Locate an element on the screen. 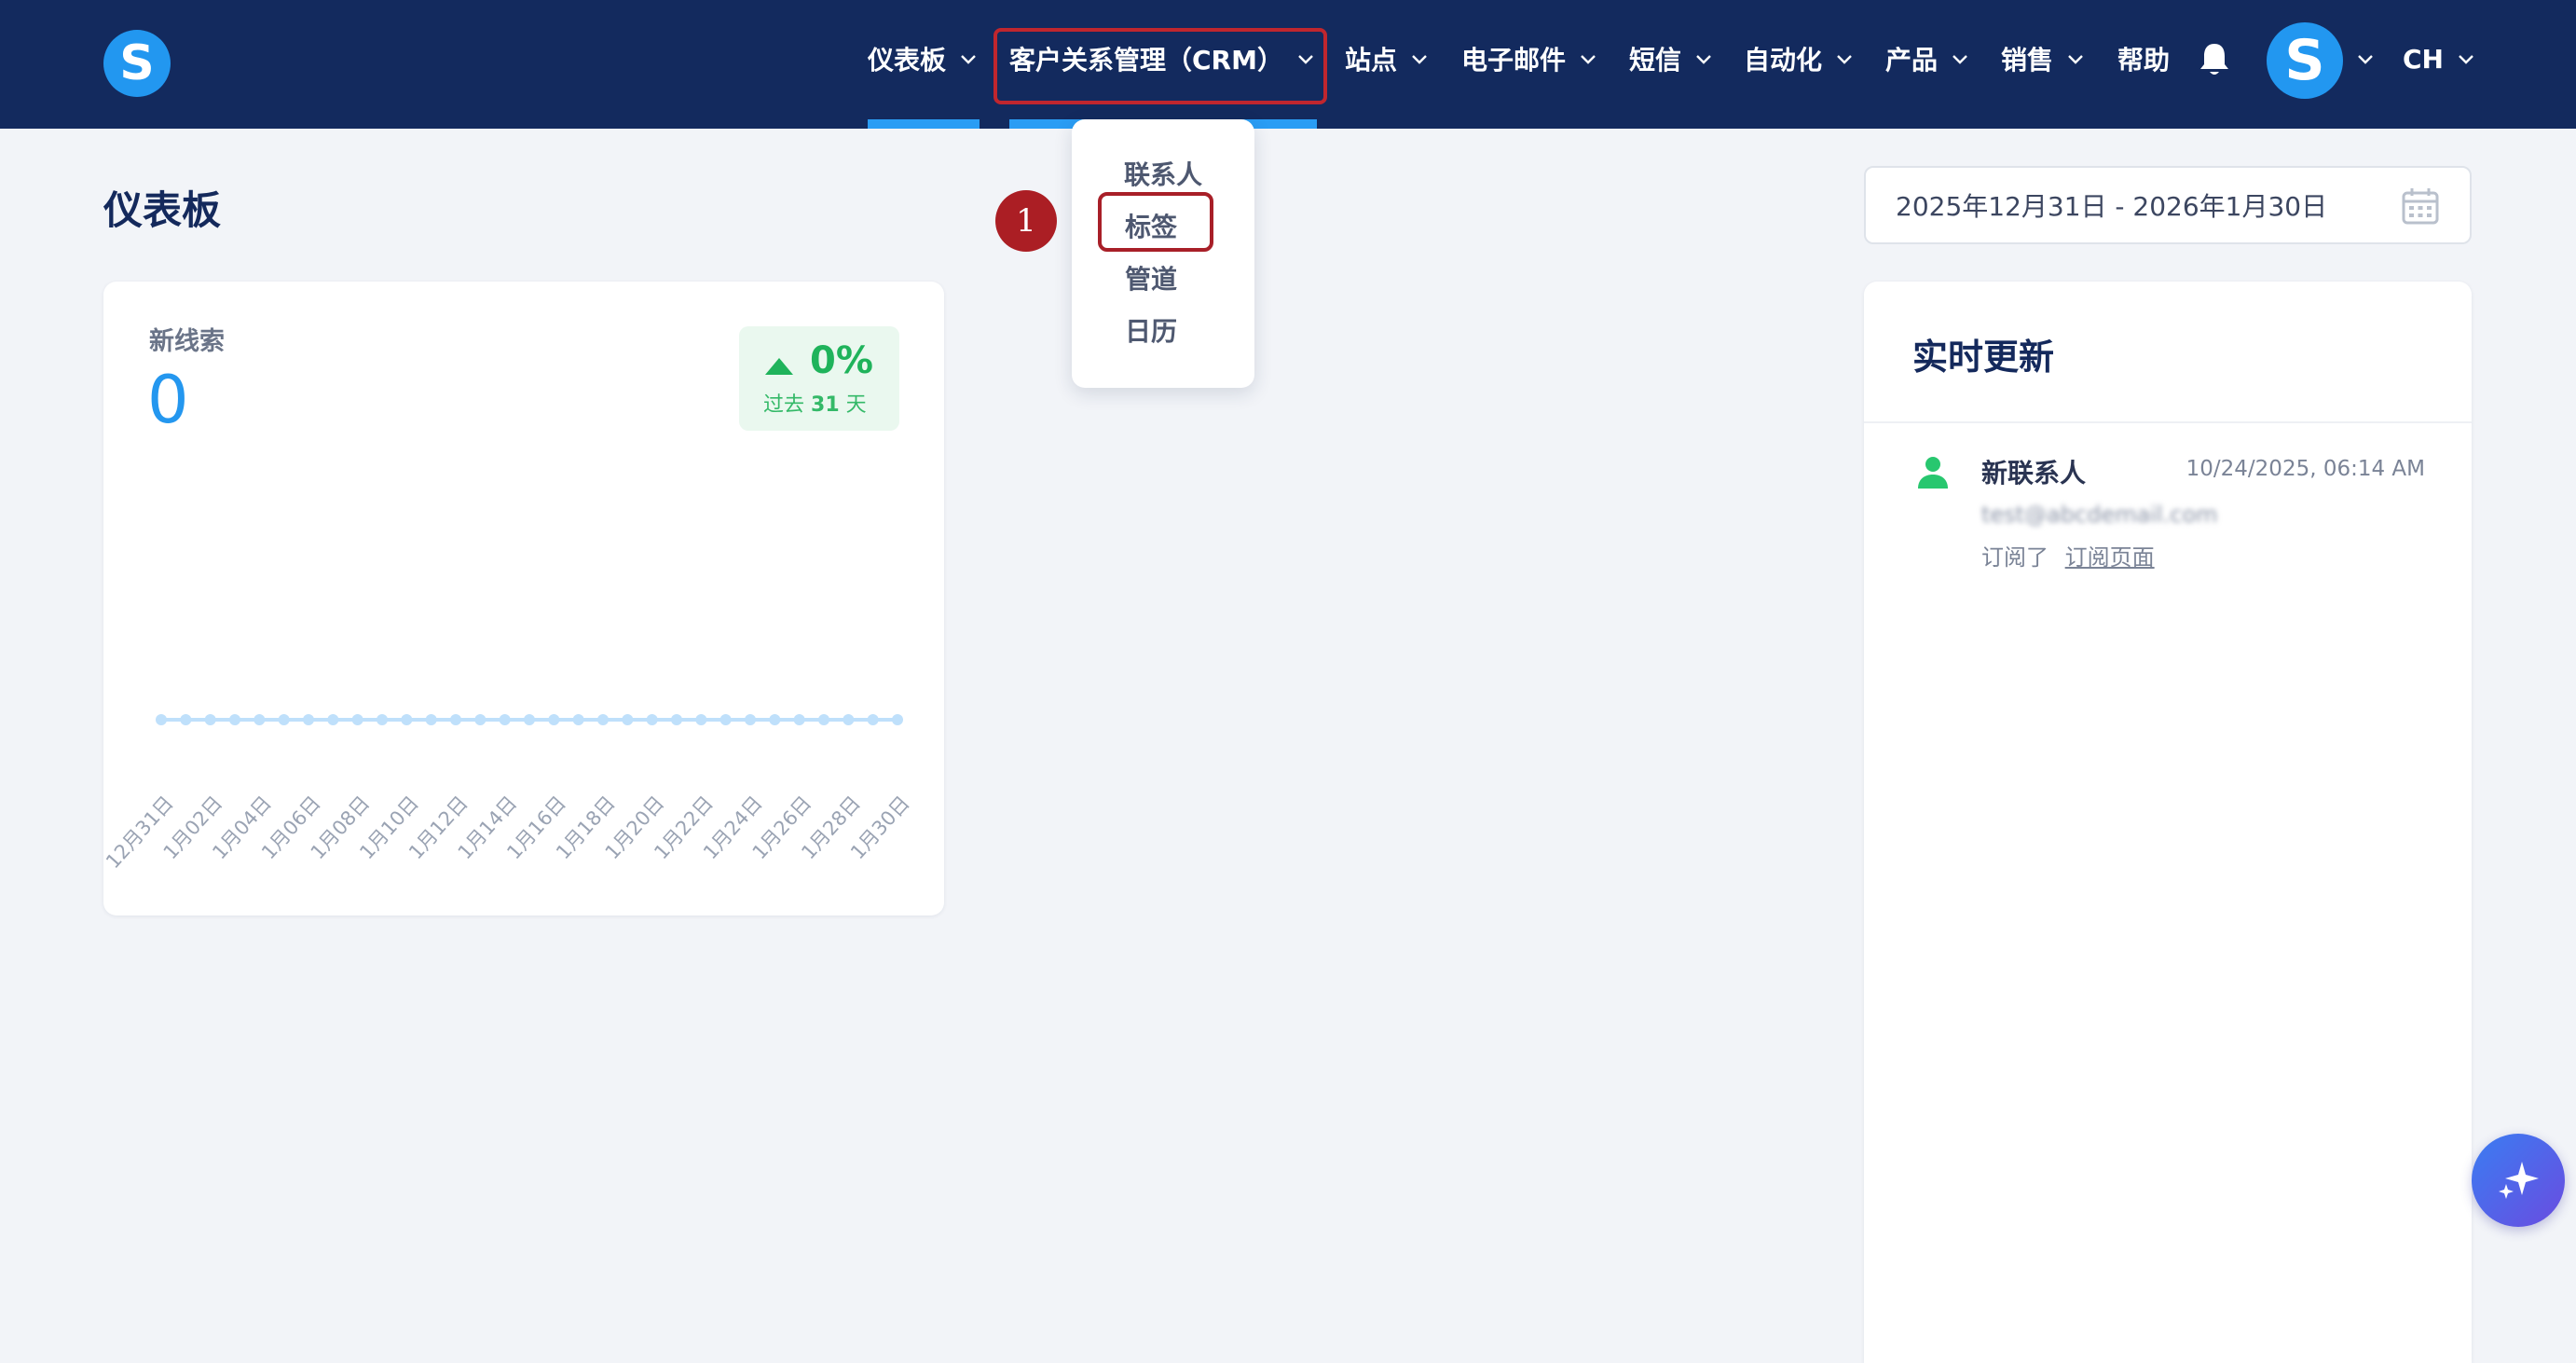 The image size is (2576, 1363). avatar-letter: S is located at coordinates (2304, 60).